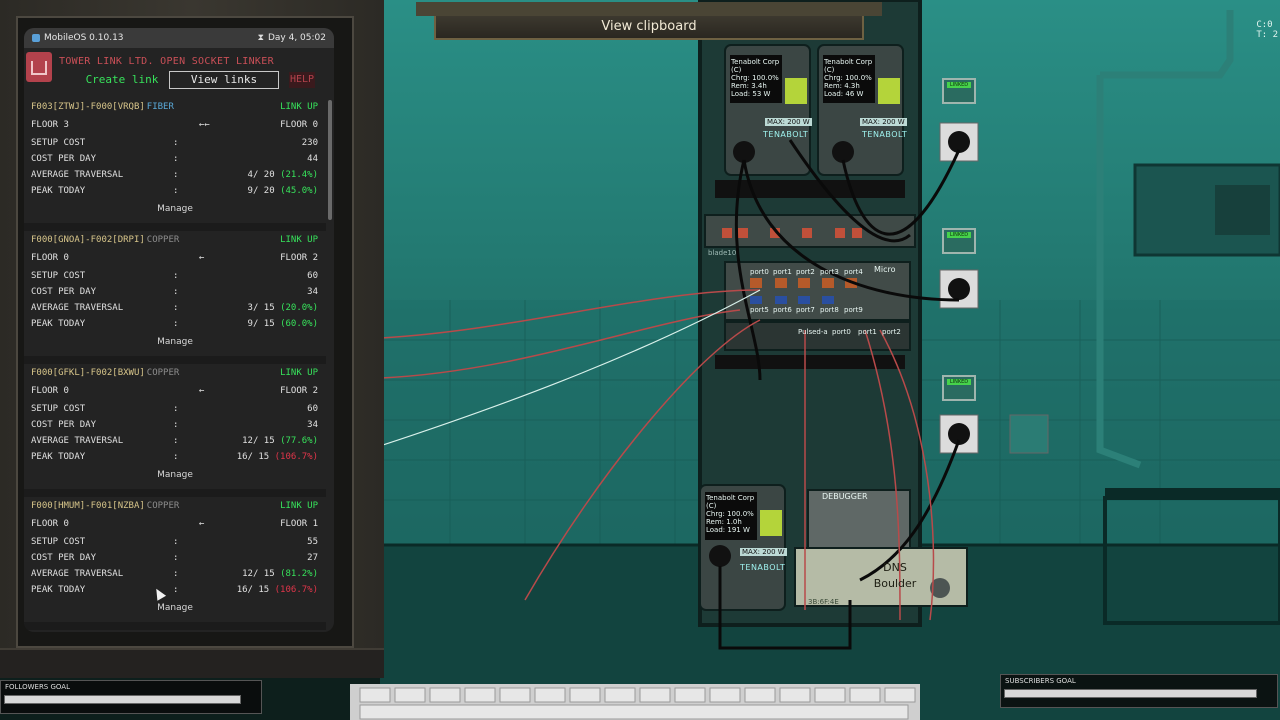 This screenshot has height=720, width=1280. Describe the element at coordinates (309, 143) in the screenshot. I see `setup-cost-value: 230` at that location.